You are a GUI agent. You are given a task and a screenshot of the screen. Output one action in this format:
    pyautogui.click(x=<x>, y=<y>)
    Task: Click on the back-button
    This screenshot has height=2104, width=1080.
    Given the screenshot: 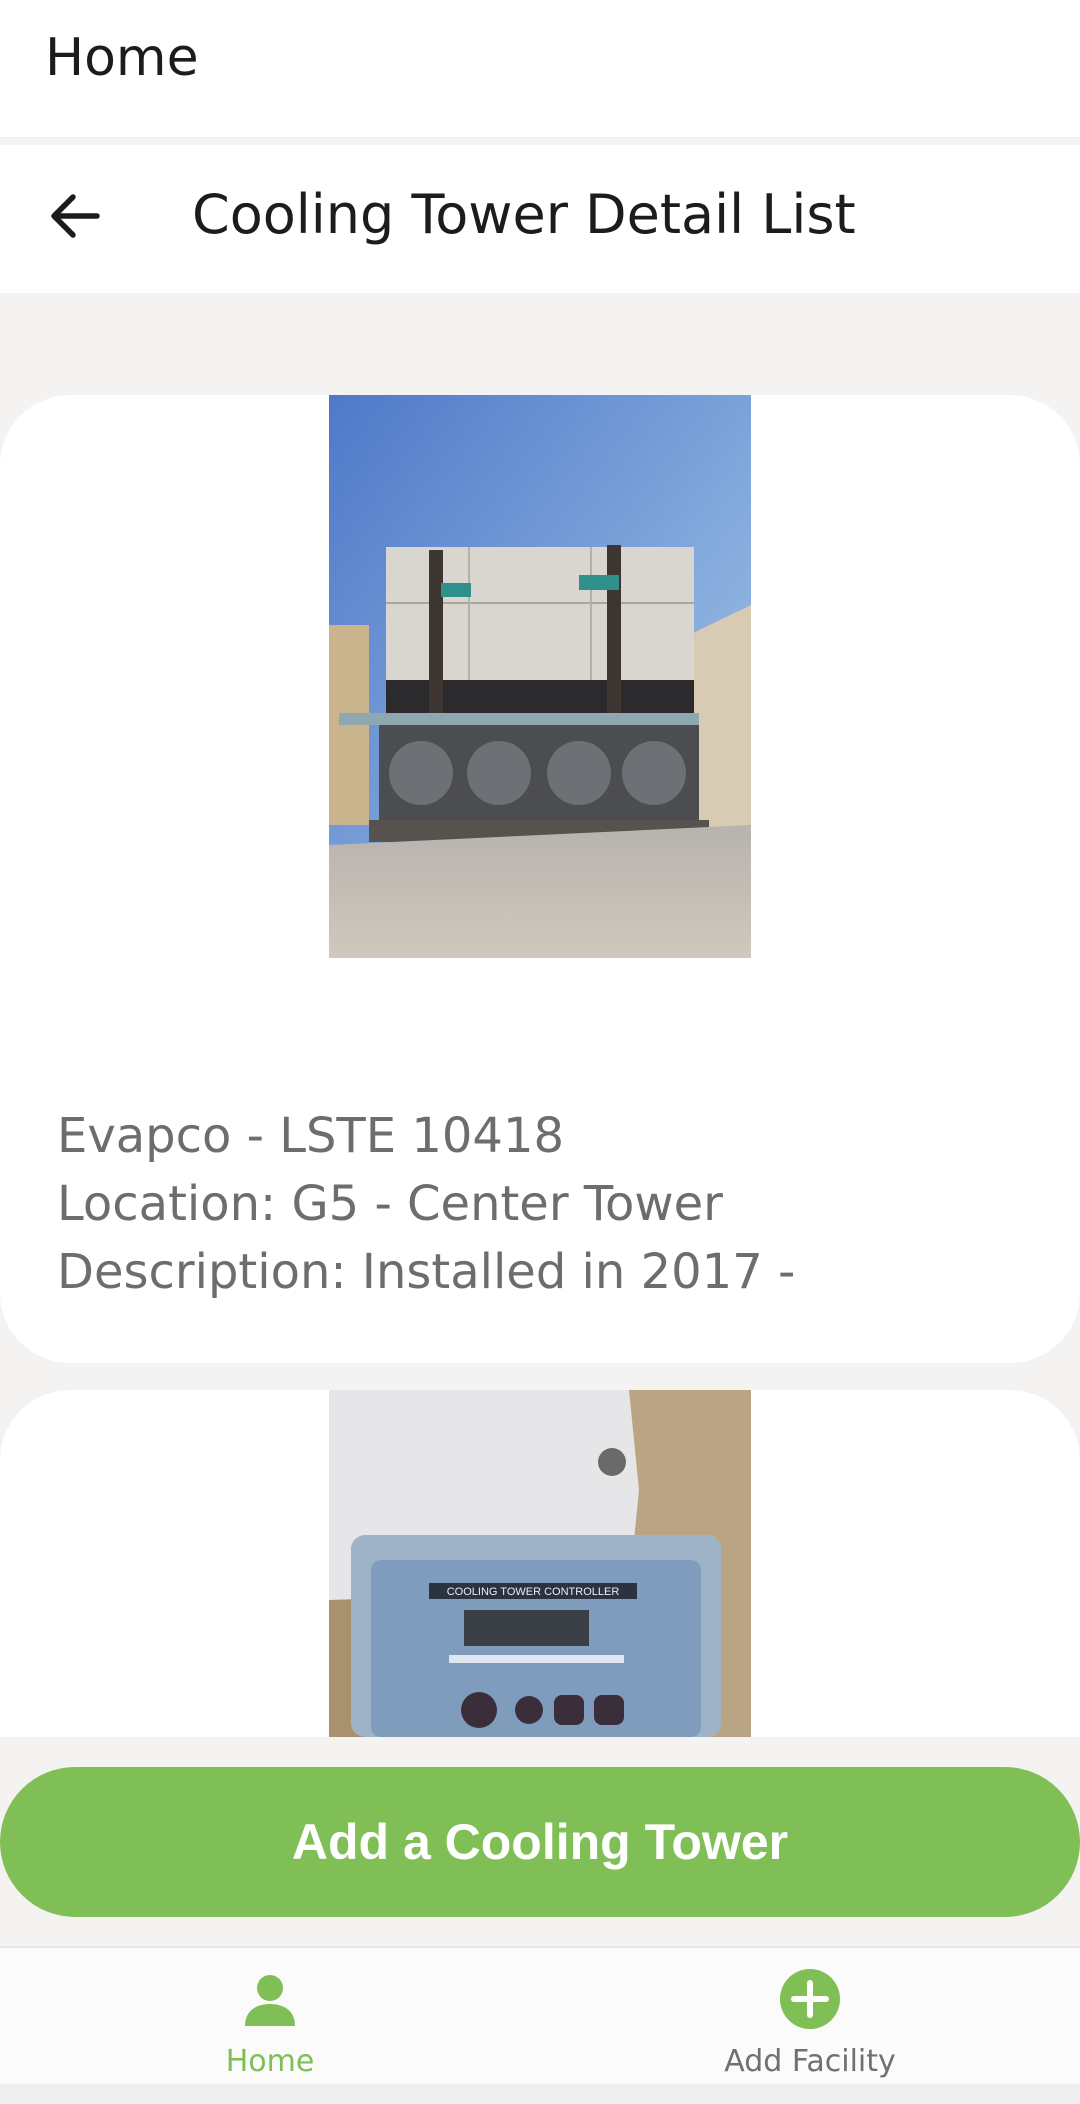 What is the action you would take?
    pyautogui.click(x=75, y=216)
    